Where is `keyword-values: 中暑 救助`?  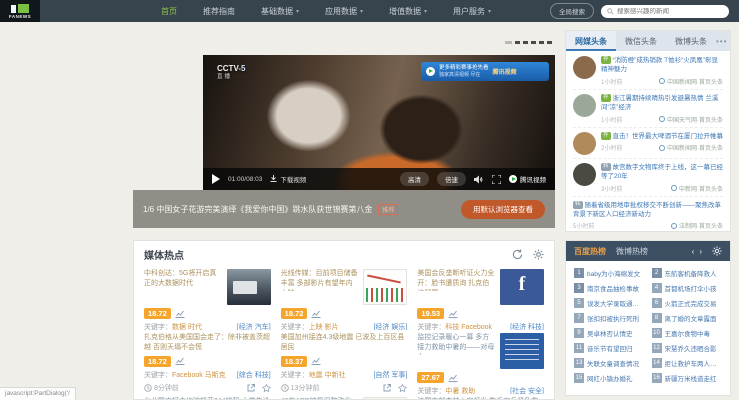
keyword-values: 中暑 救助 is located at coordinates (460, 390).